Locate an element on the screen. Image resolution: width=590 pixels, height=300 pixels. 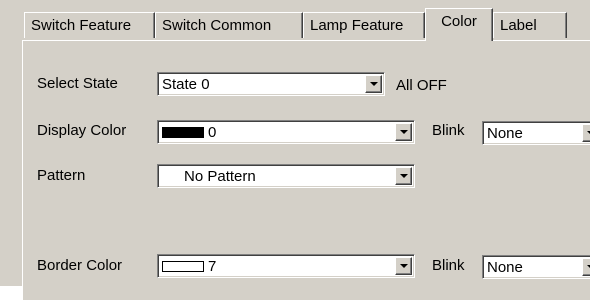
tab-color: Color is located at coordinates (459, 24).